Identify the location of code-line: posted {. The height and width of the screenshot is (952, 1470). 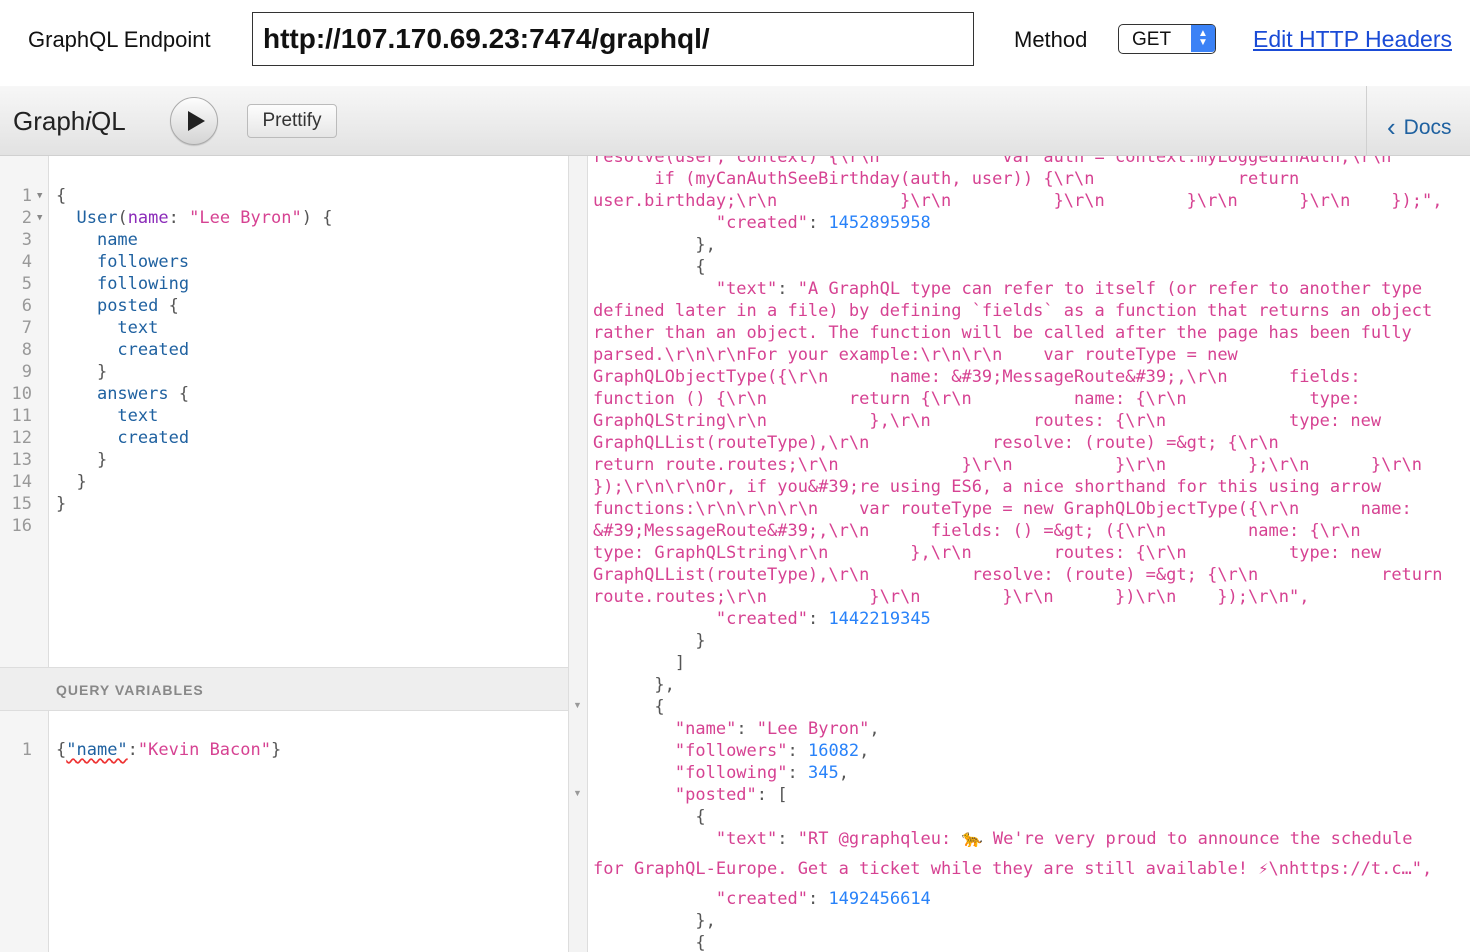
(117, 306).